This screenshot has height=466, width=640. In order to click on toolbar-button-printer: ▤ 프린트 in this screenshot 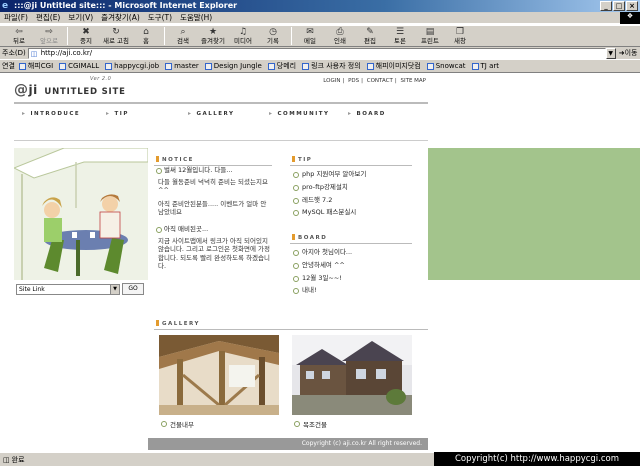, I will do `click(430, 36)`.